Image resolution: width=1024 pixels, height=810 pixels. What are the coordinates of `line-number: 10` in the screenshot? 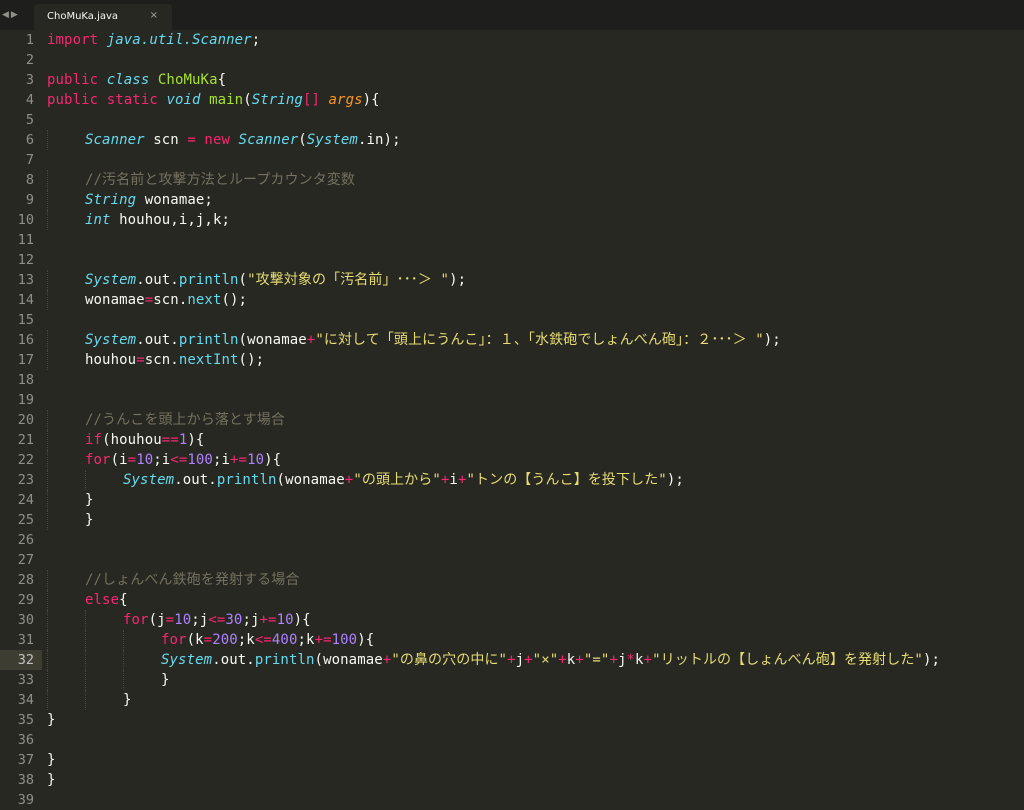 It's located at (25, 220).